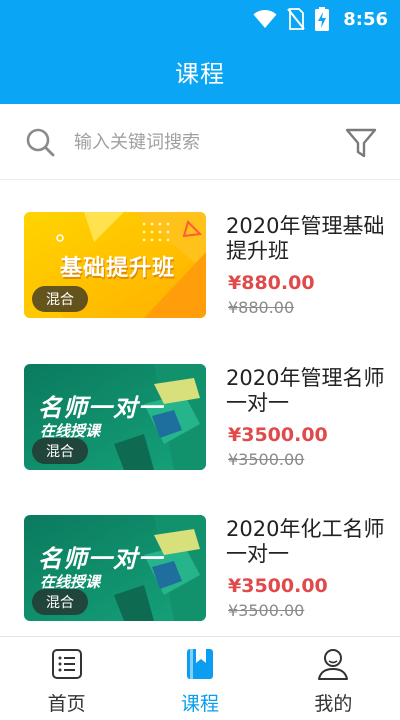  I want to click on wifi-icon, so click(265, 19).